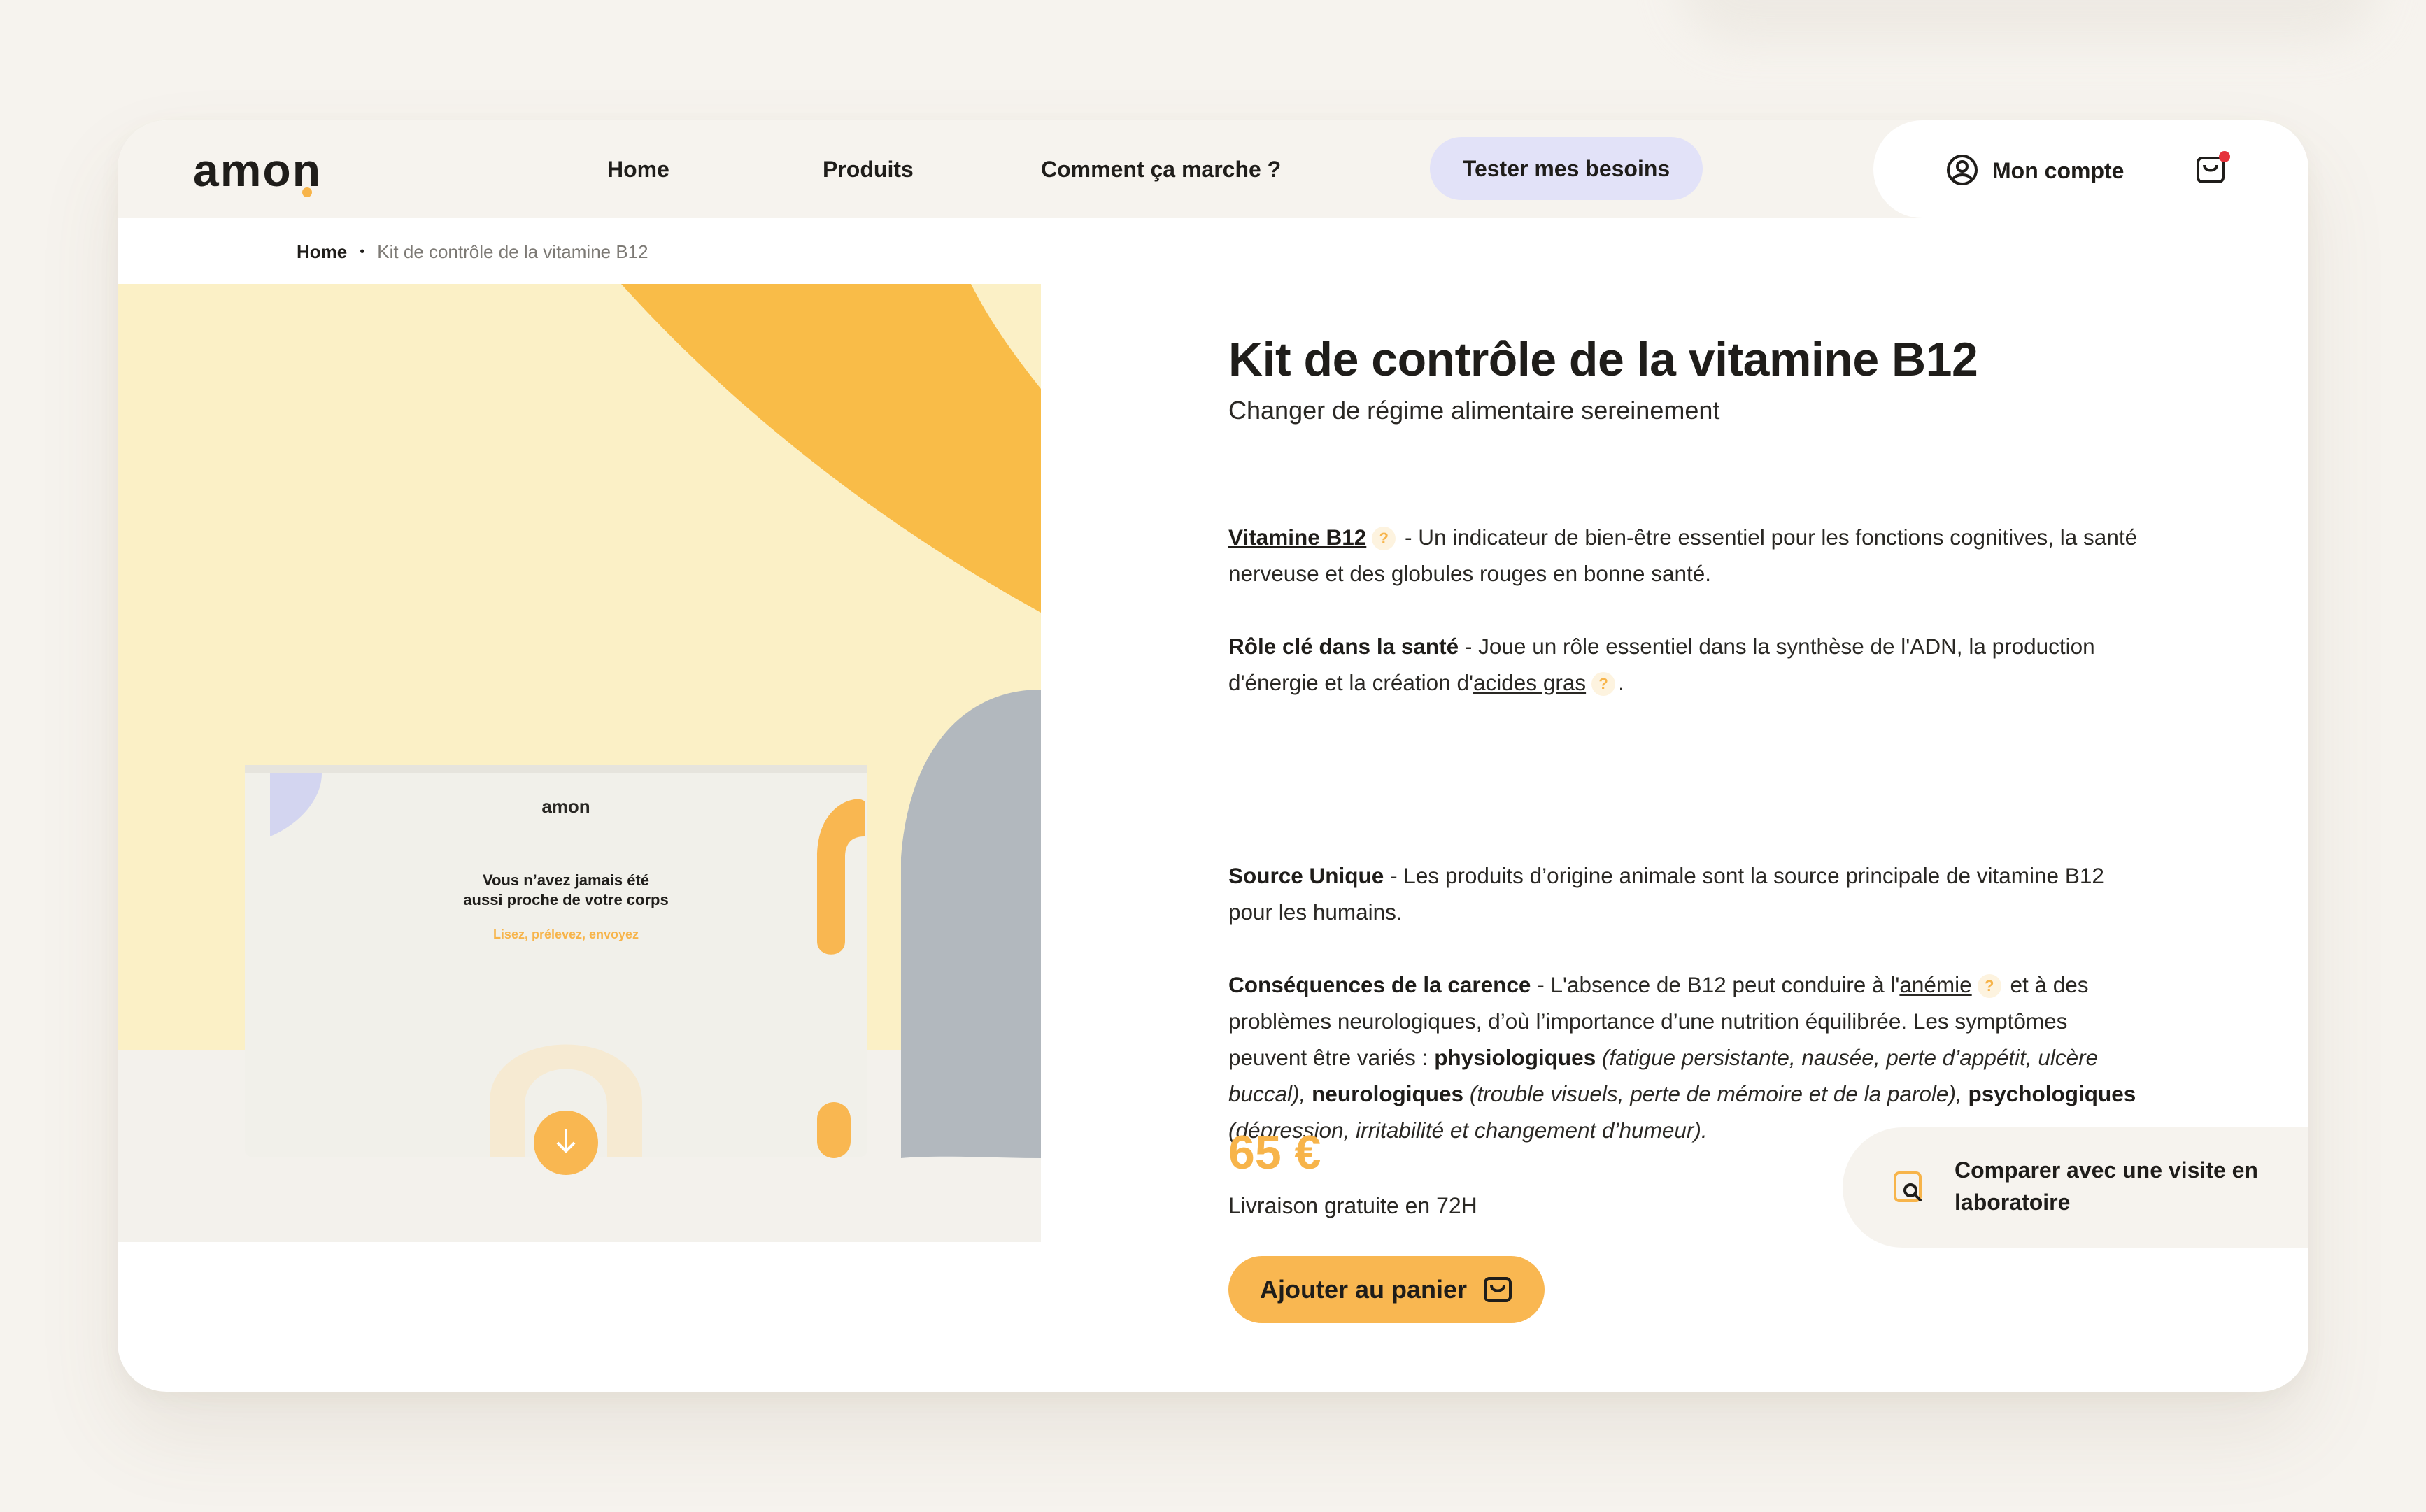 The image size is (2426, 1512). What do you see at coordinates (638, 169) in the screenshot?
I see `nav-home: Home` at bounding box center [638, 169].